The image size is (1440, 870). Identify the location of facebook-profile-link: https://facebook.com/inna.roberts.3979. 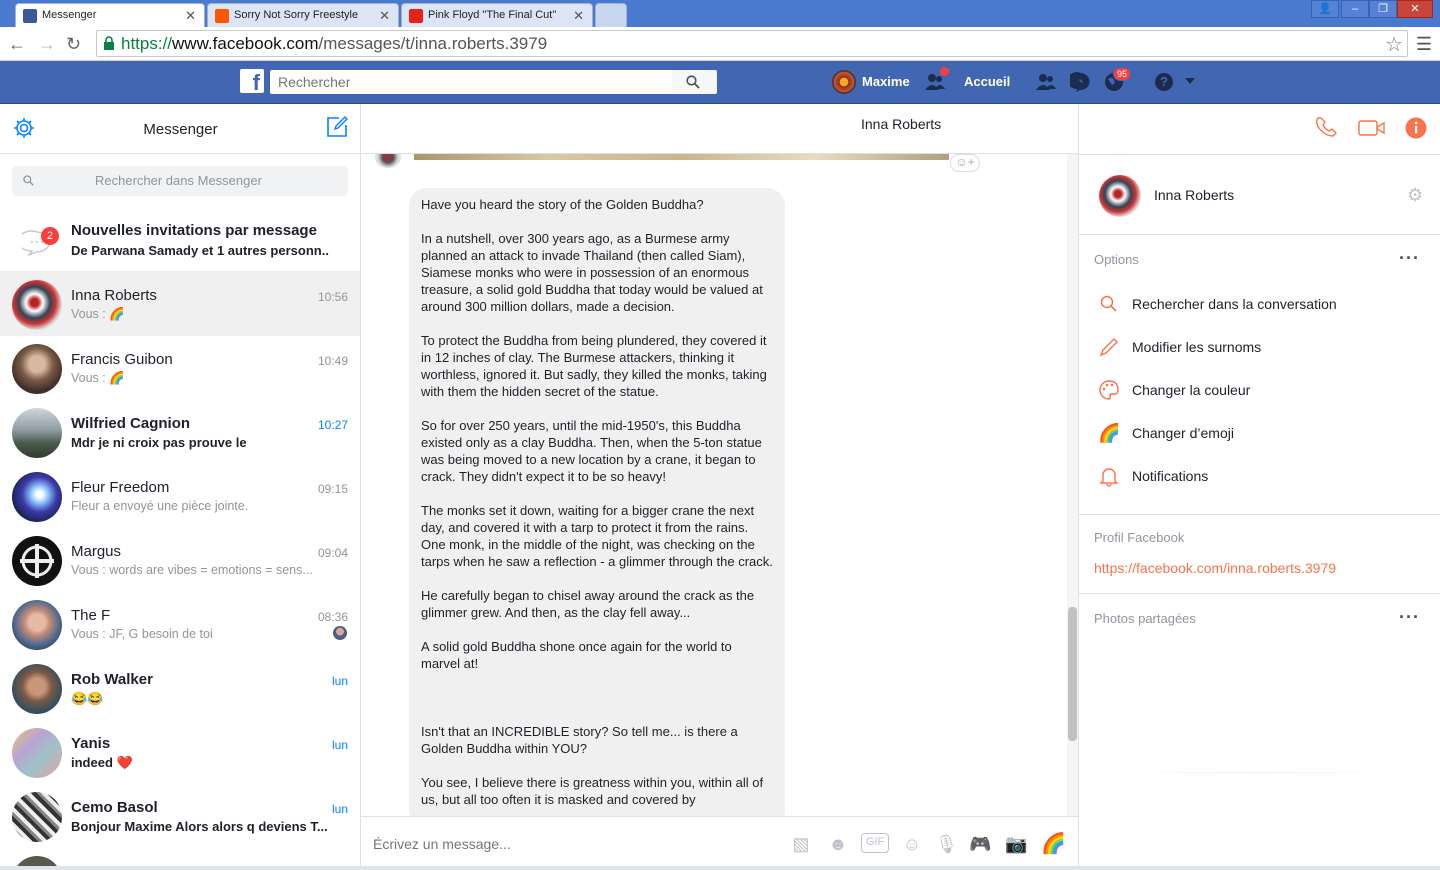
(1215, 568).